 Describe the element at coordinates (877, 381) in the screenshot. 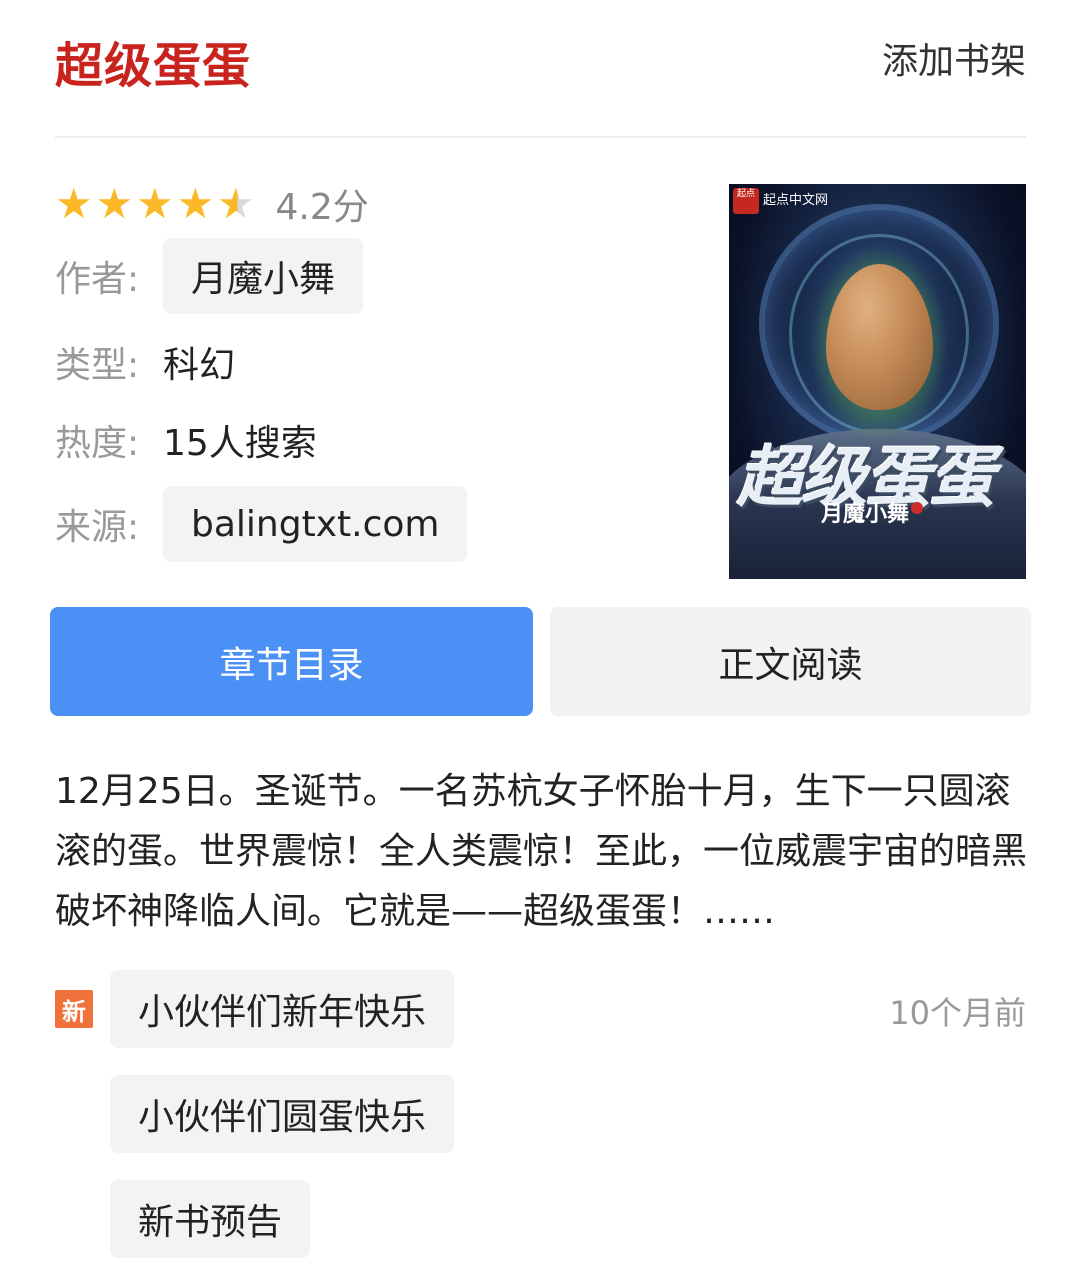

I see `book-cover: 起点 起点中文网 超级蛋蛋 月魔小舞` at that location.